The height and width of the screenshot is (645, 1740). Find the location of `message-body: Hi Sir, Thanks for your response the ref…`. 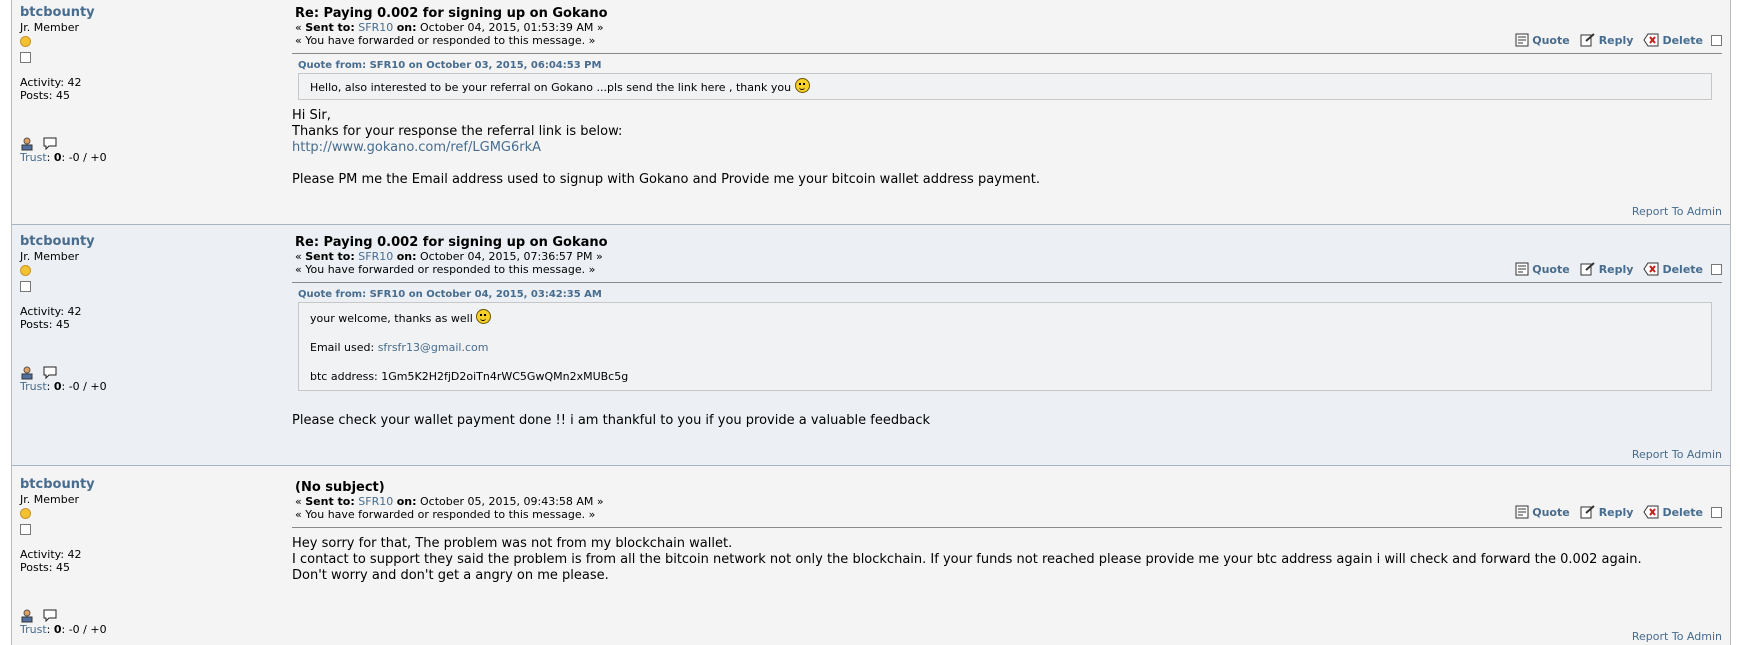

message-body: Hi Sir, Thanks for your response the ref… is located at coordinates (666, 147).